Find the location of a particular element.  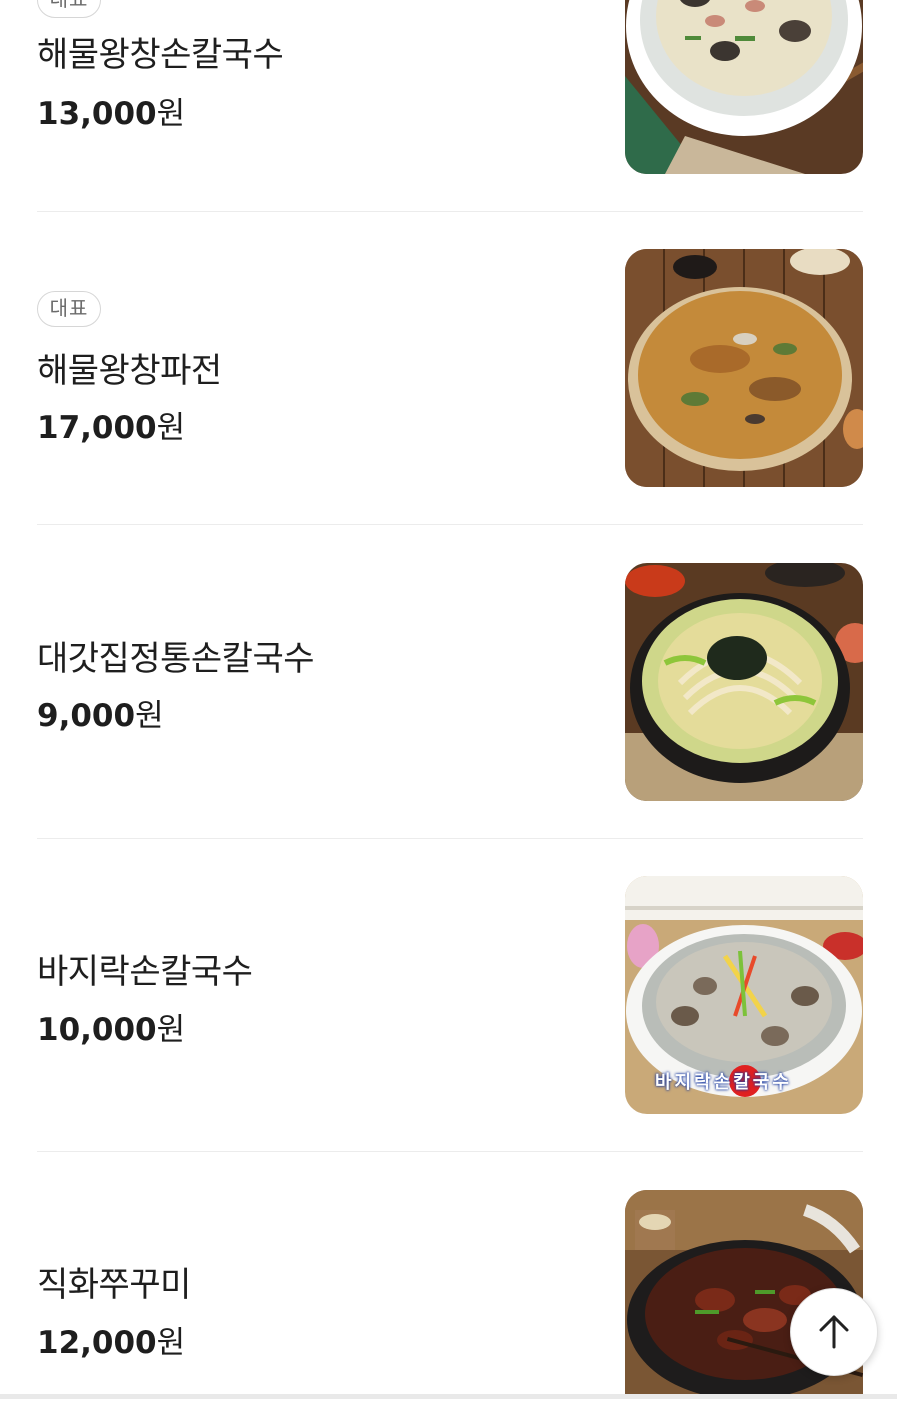

menu-item-price: 9,000원 is located at coordinates (100, 712).